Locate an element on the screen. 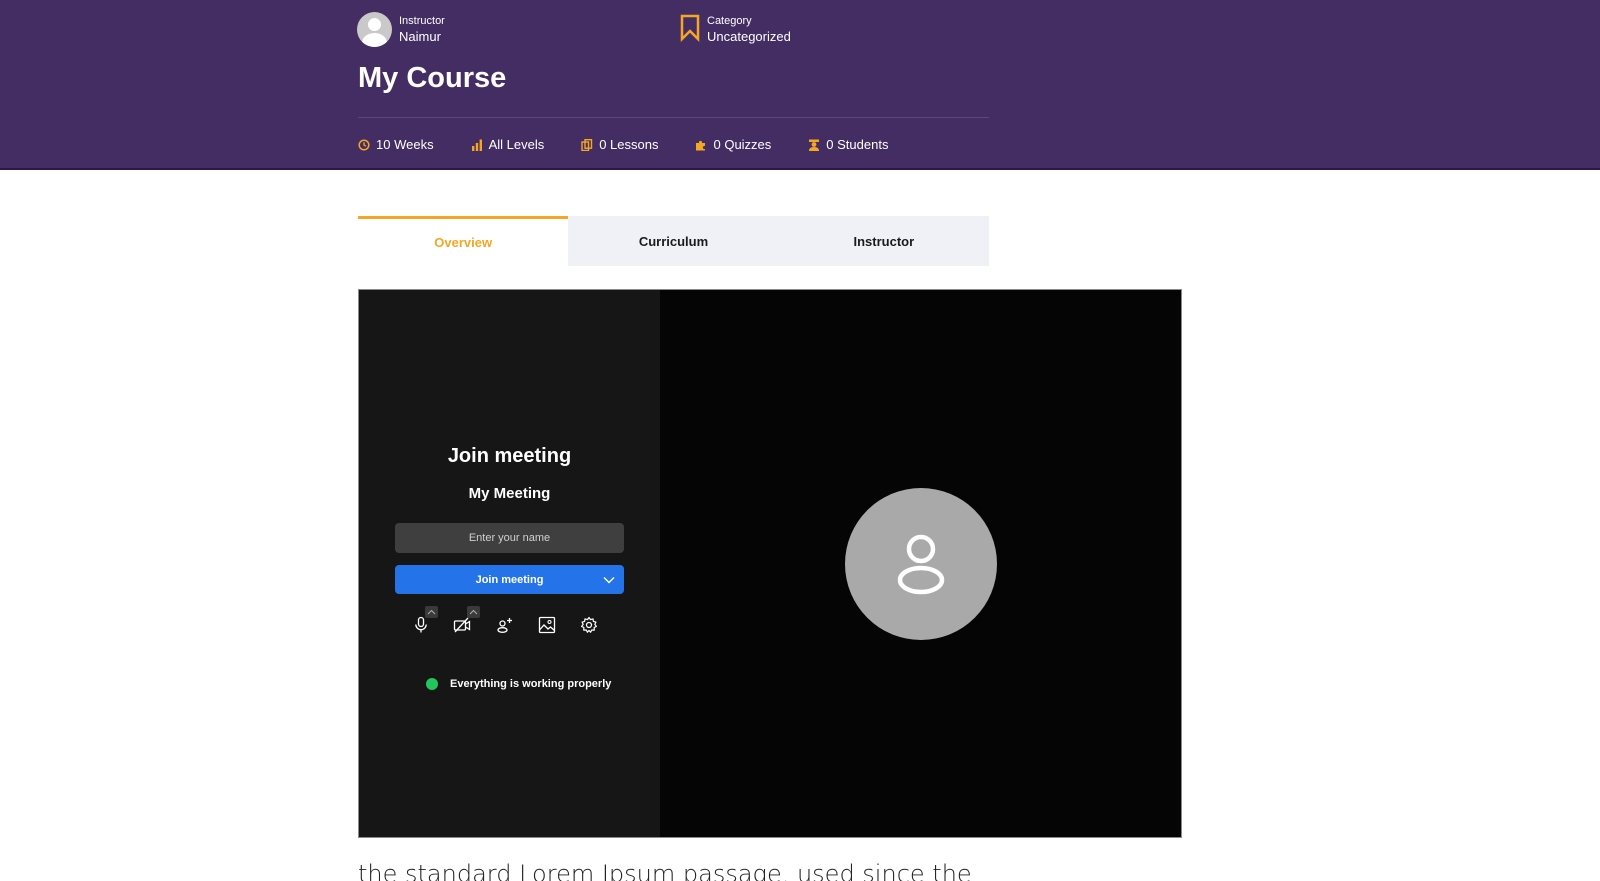 The width and height of the screenshot is (1600, 881). invite-button is located at coordinates (505, 622).